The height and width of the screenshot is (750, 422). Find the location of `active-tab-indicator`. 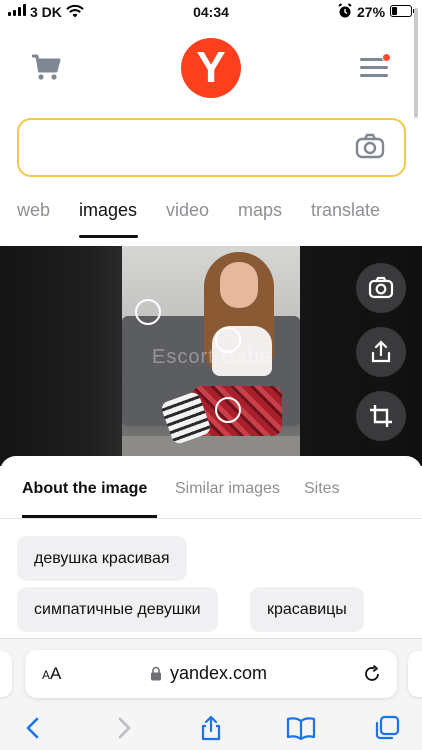

active-tab-indicator is located at coordinates (108, 236).